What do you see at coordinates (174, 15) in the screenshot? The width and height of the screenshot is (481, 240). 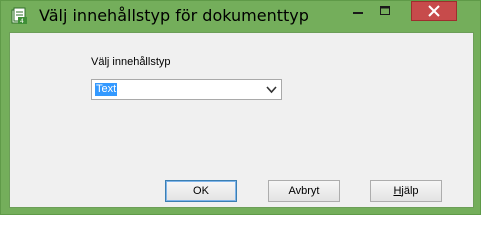 I see `window-title: Välj innehållstyp för dokumenttyp` at bounding box center [174, 15].